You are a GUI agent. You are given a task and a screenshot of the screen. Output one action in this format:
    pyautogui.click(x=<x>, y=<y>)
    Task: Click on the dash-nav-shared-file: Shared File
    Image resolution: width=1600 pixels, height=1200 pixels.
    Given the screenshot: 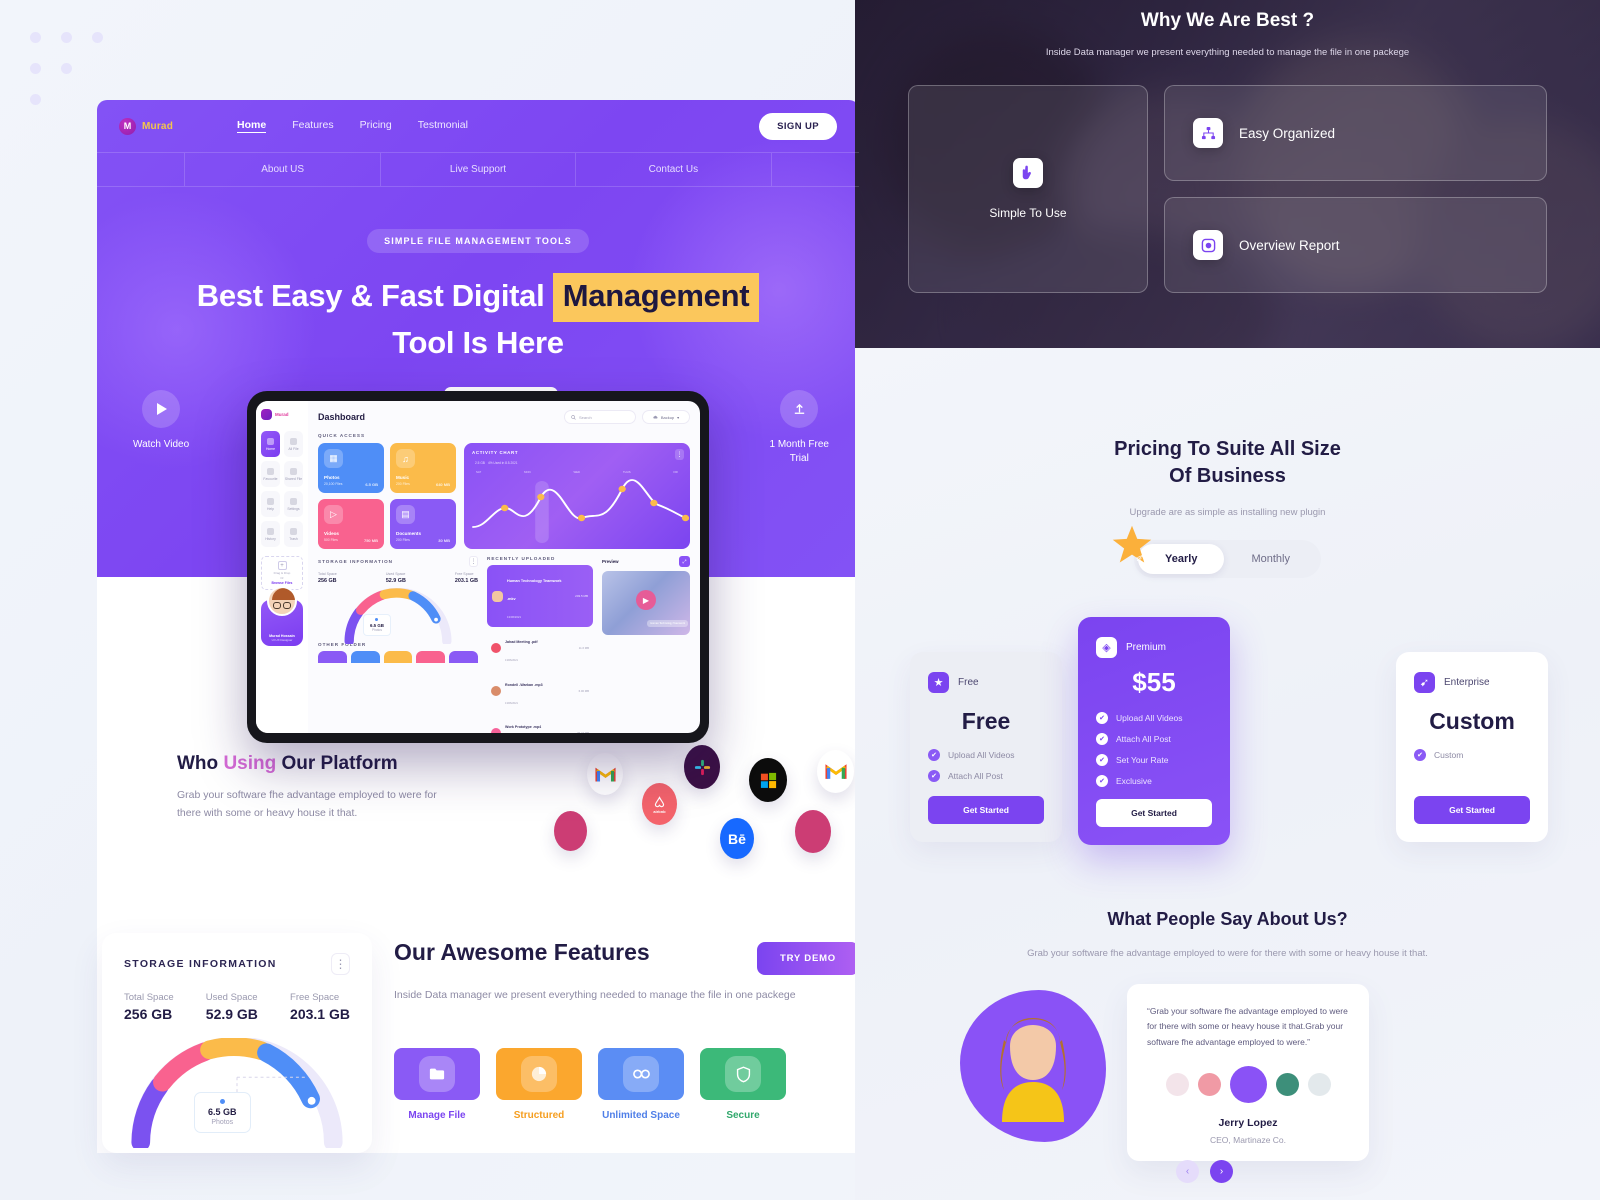 What is the action you would take?
    pyautogui.click(x=293, y=474)
    